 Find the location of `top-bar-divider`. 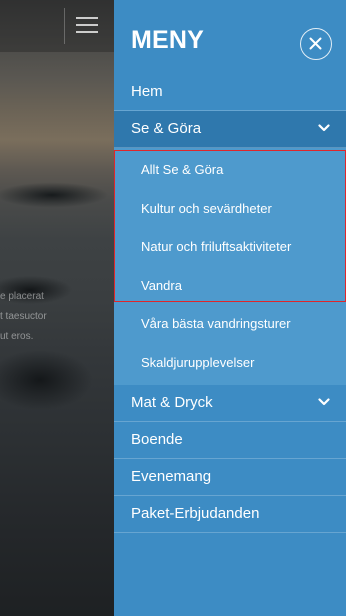

top-bar-divider is located at coordinates (64, 26).